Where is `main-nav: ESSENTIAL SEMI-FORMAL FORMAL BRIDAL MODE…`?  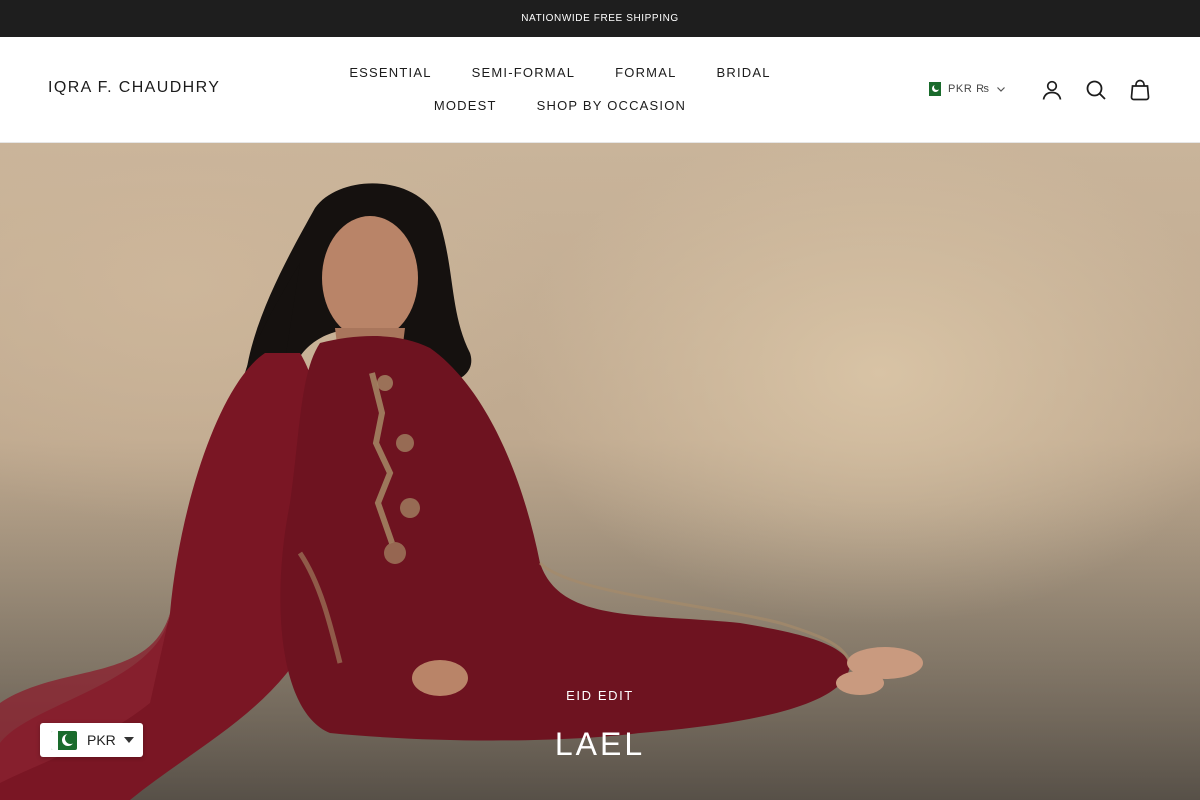 main-nav: ESSENTIAL SEMI-FORMAL FORMAL BRIDAL MODE… is located at coordinates (560, 89).